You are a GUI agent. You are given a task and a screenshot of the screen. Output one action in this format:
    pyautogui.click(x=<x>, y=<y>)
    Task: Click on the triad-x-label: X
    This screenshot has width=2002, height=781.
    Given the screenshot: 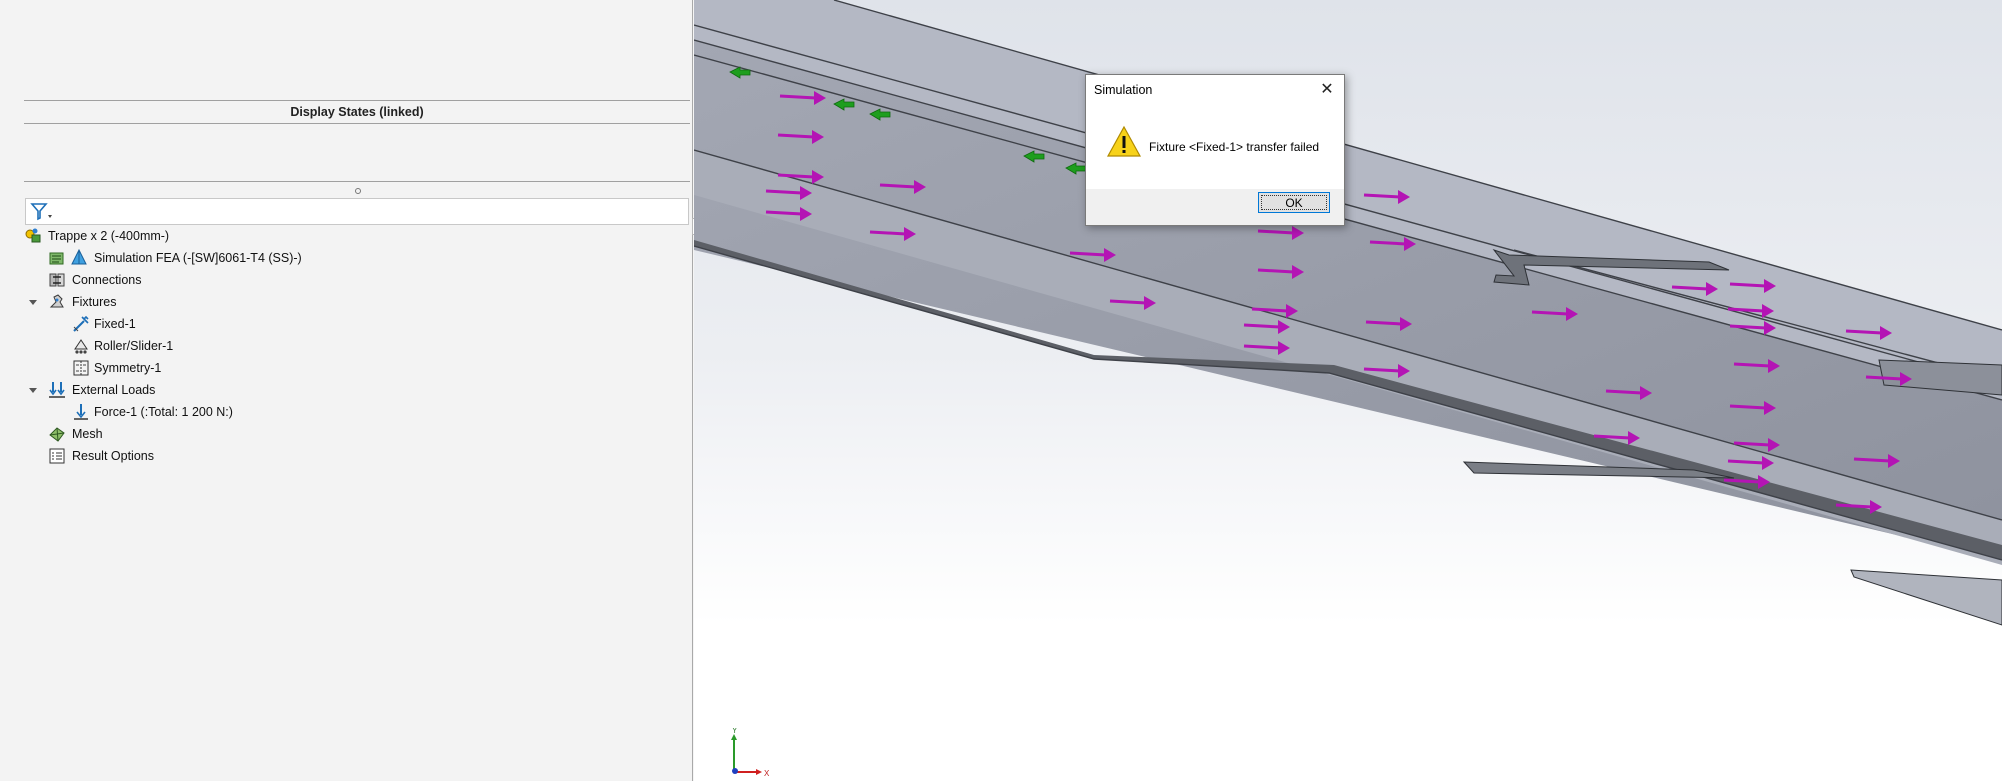 What is the action you would take?
    pyautogui.click(x=767, y=773)
    